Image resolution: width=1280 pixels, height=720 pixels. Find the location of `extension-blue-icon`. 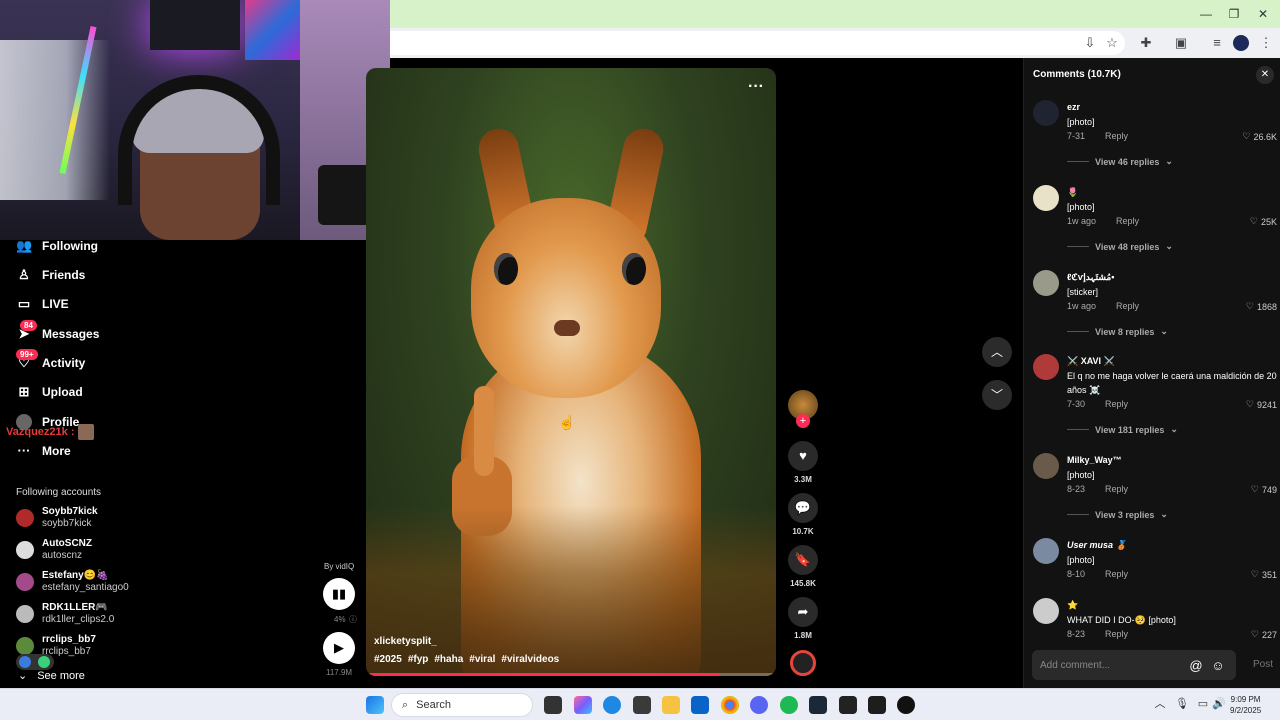

extension-blue-icon is located at coordinates (25, 662).